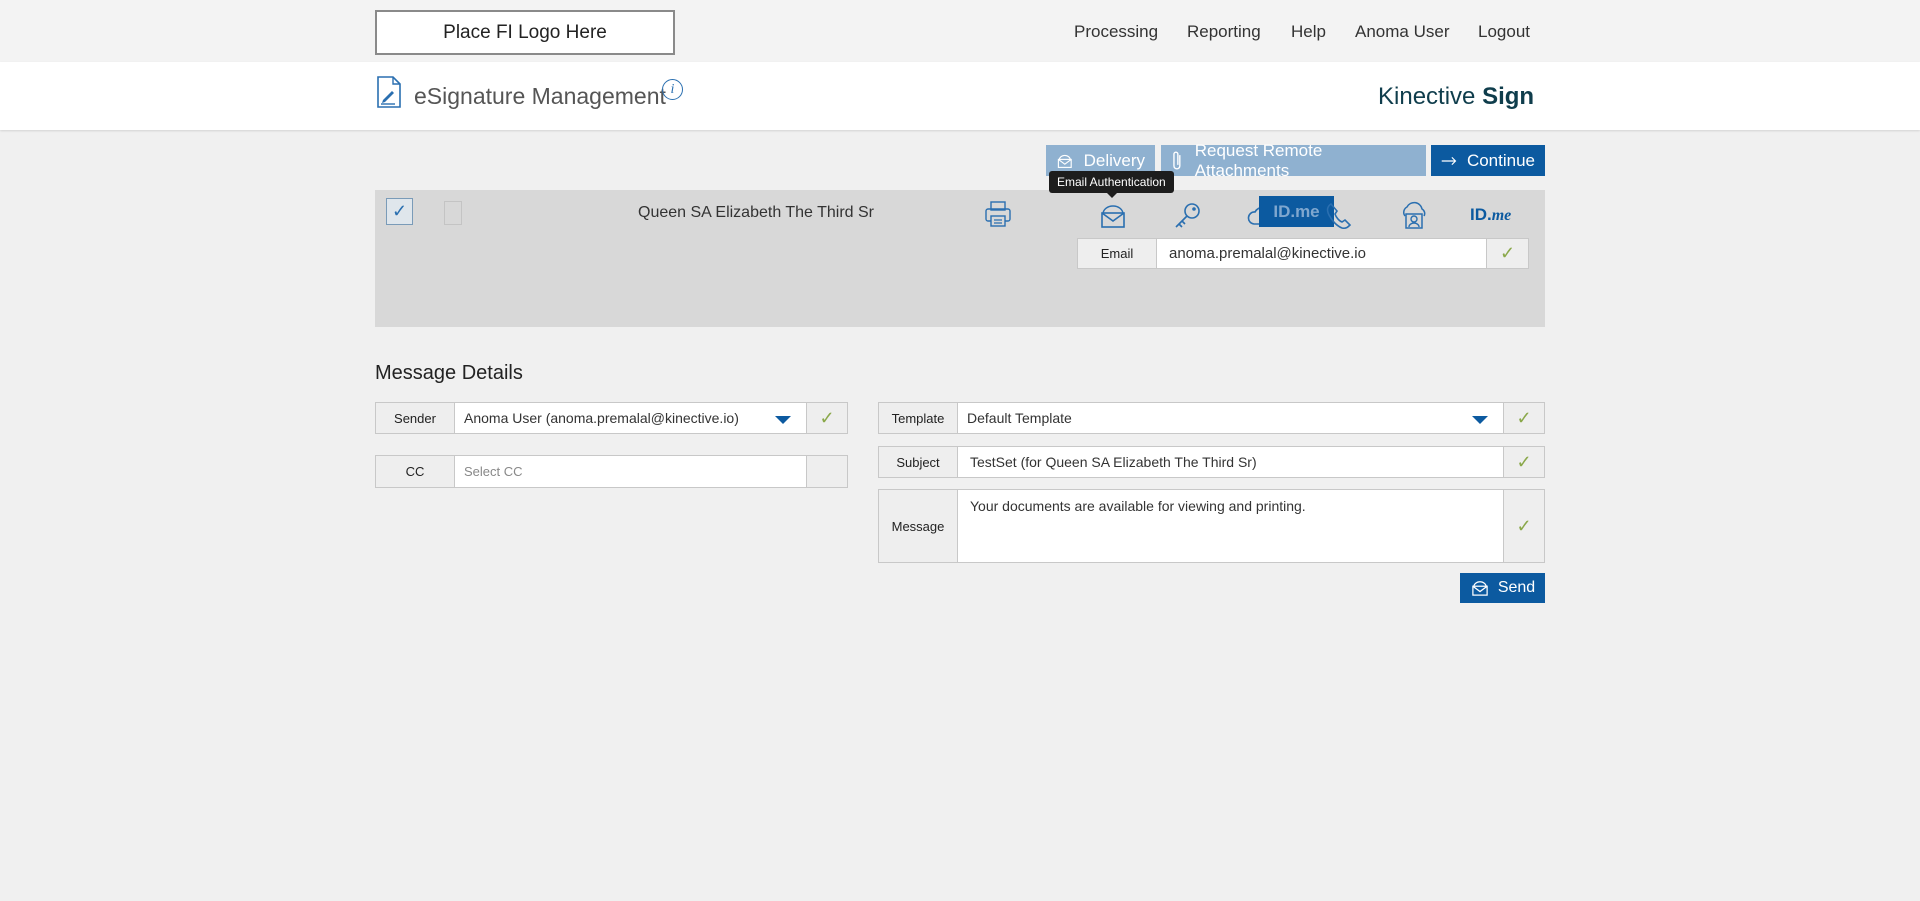  Describe the element at coordinates (1524, 526) in the screenshot. I see `message-checkmark-icon: ✓` at that location.